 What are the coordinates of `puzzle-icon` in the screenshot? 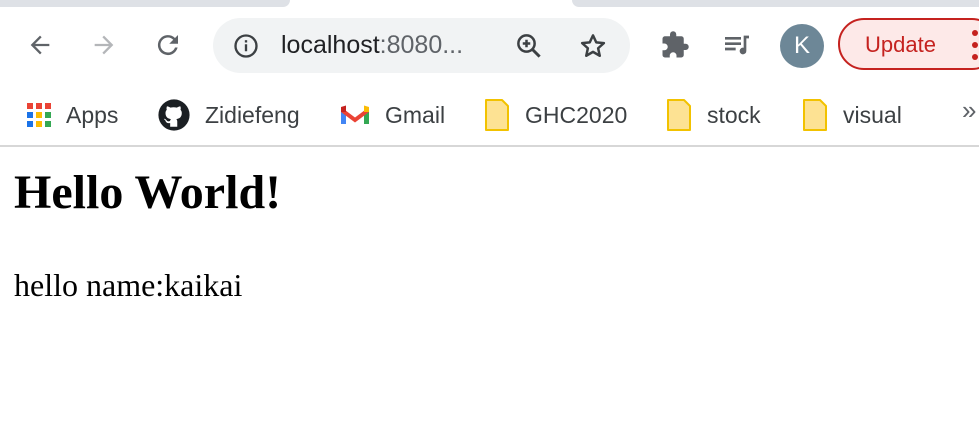 It's located at (675, 44).